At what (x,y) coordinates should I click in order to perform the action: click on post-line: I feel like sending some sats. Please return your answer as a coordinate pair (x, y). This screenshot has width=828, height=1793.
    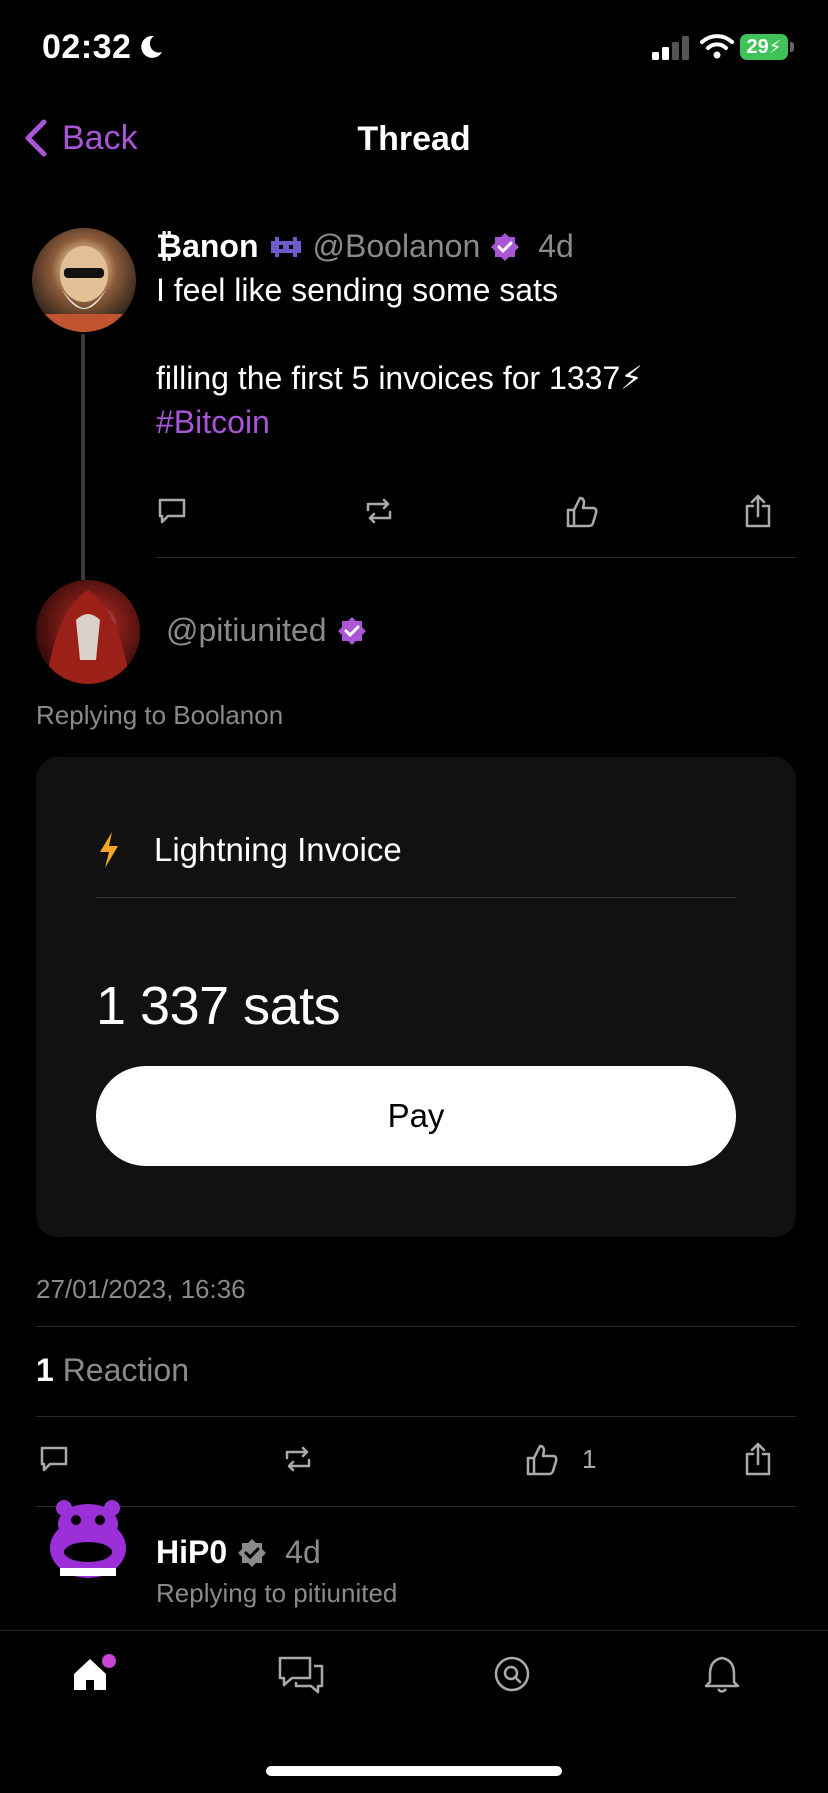
    Looking at the image, I should click on (357, 290).